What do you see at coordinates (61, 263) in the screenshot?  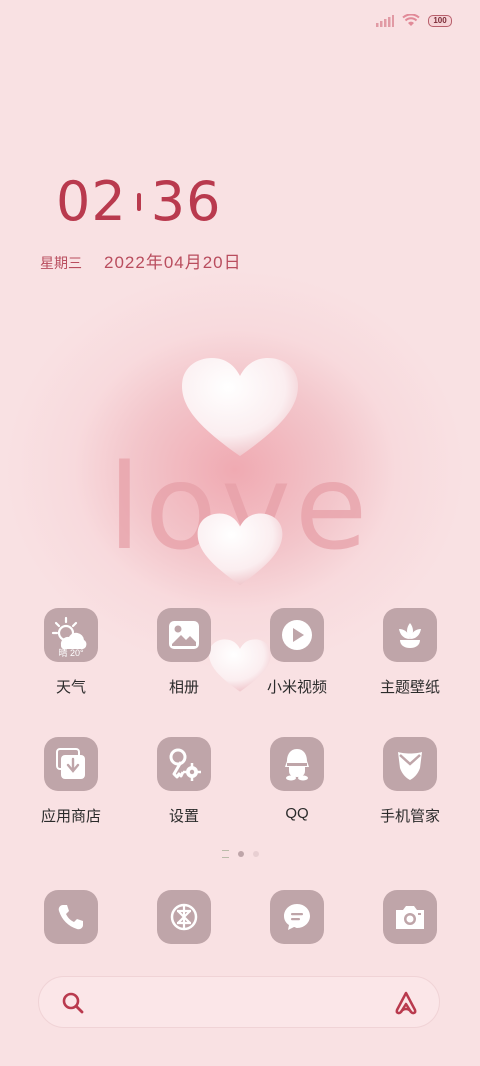 I see `weekday: 星期三` at bounding box center [61, 263].